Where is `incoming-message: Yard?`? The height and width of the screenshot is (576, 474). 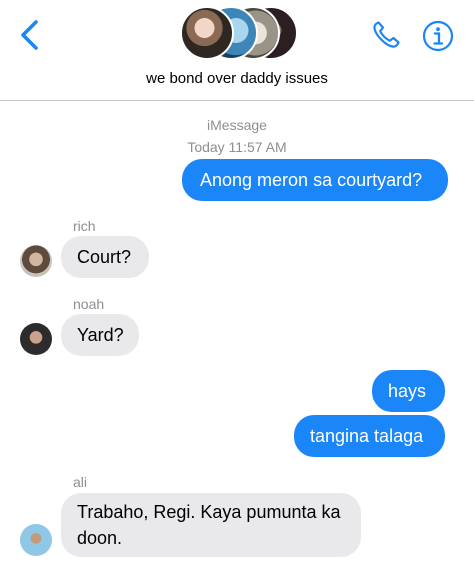
incoming-message: Yard? is located at coordinates (100, 335).